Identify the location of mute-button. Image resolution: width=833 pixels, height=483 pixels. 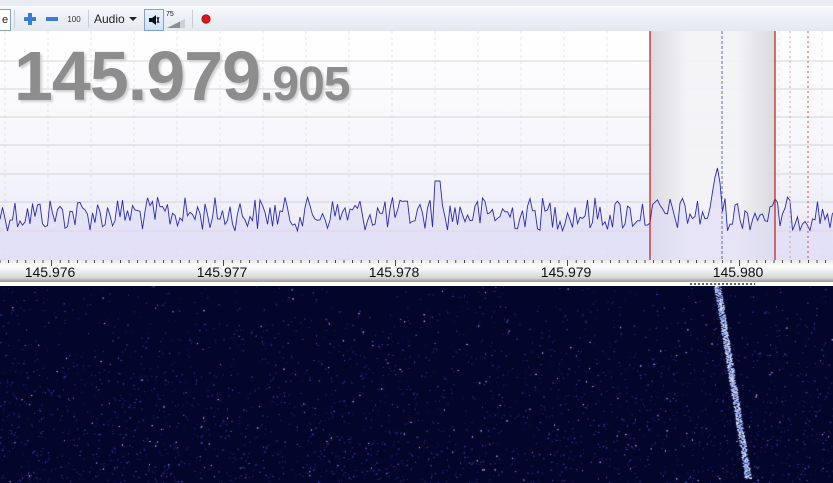
(154, 20).